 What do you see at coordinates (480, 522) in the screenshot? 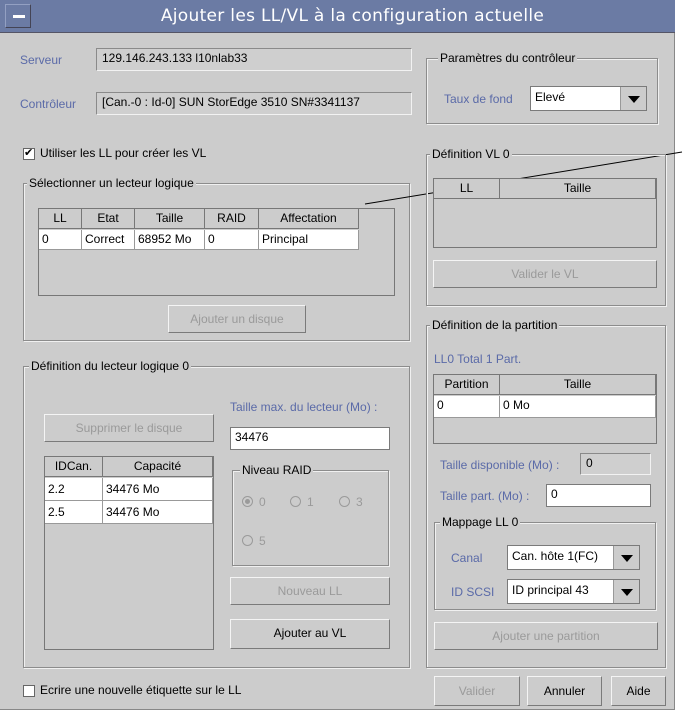
I see `mapping-legend: Mappage LL 0` at bounding box center [480, 522].